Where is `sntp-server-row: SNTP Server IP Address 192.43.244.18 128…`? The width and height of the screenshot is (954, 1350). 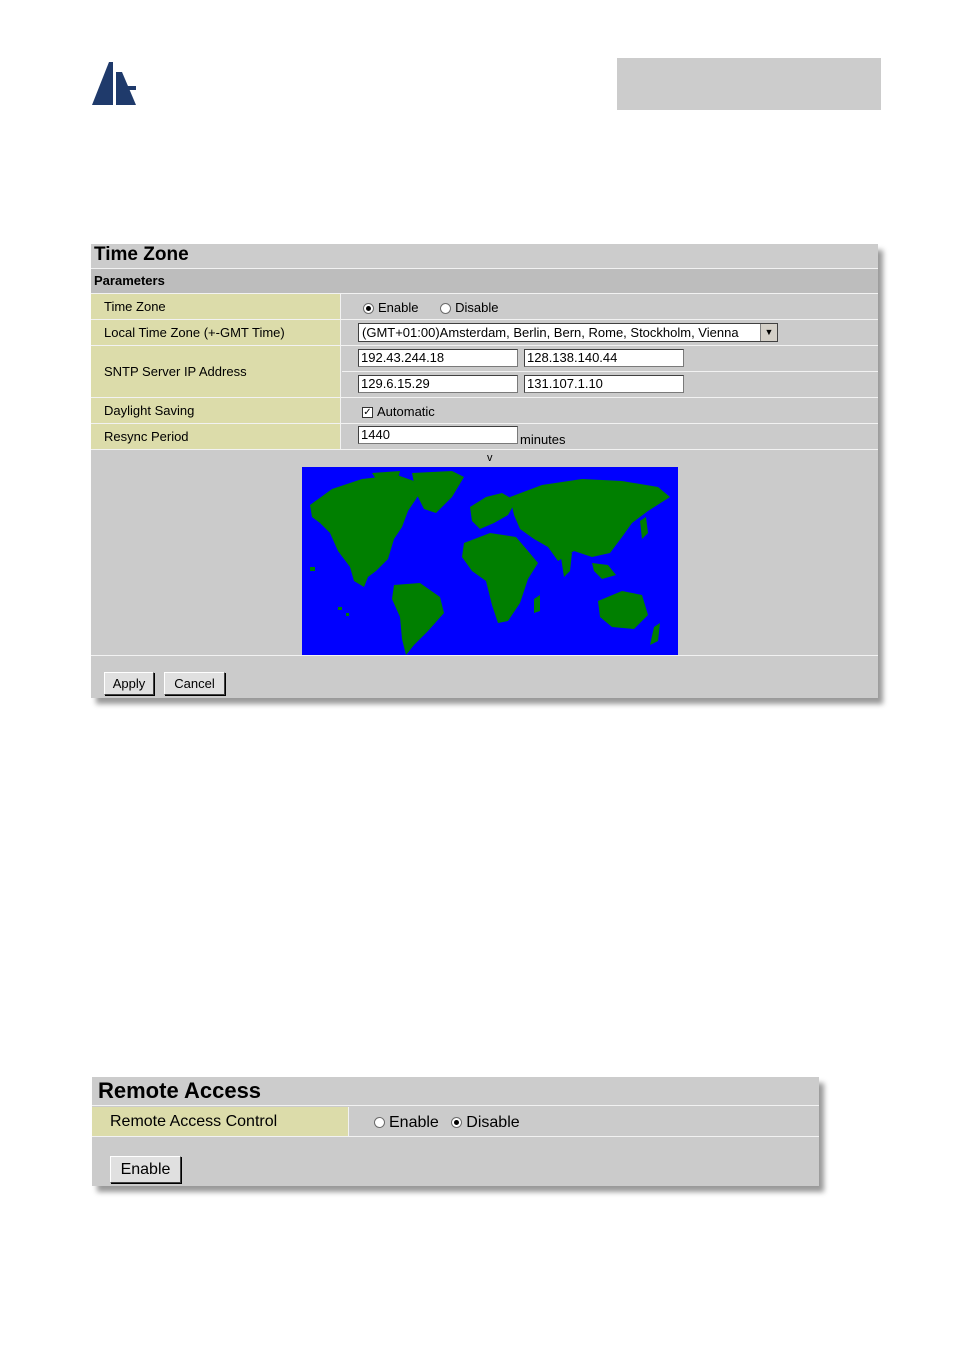
sntp-server-row: SNTP Server IP Address 192.43.244.18 128… is located at coordinates (484, 372).